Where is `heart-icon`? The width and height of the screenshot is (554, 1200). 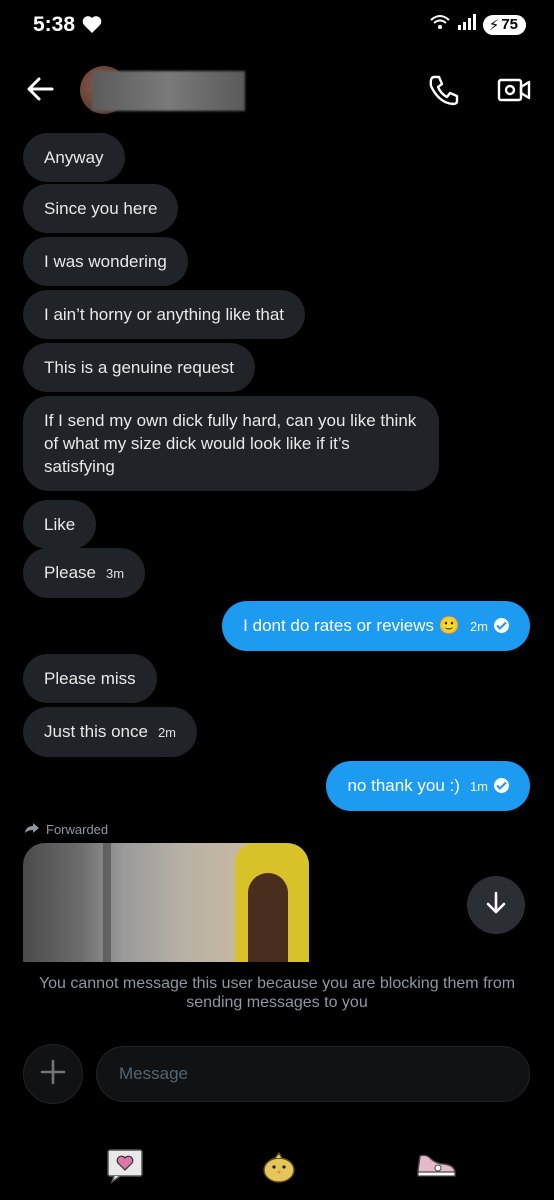 heart-icon is located at coordinates (92, 27).